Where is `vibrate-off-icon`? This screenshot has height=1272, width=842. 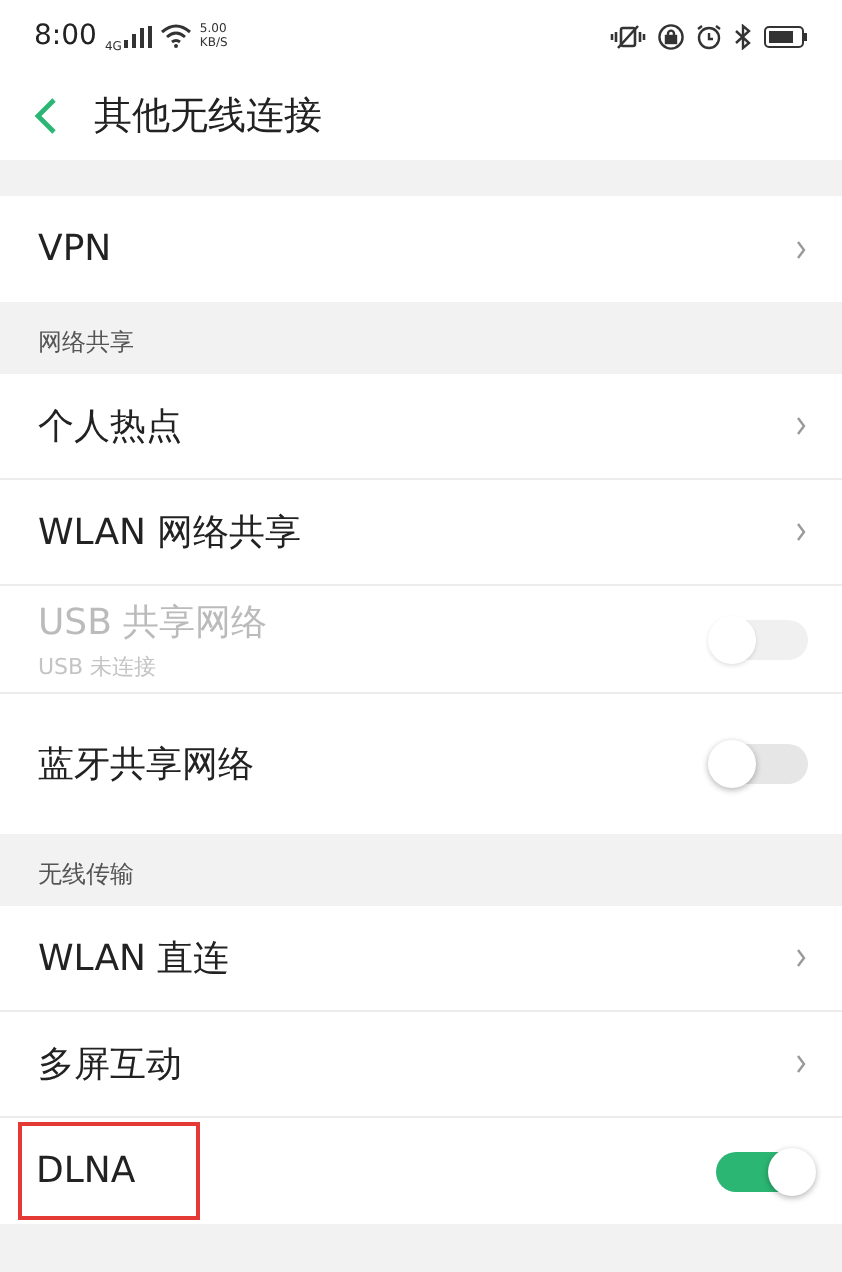
vibrate-off-icon is located at coordinates (628, 36).